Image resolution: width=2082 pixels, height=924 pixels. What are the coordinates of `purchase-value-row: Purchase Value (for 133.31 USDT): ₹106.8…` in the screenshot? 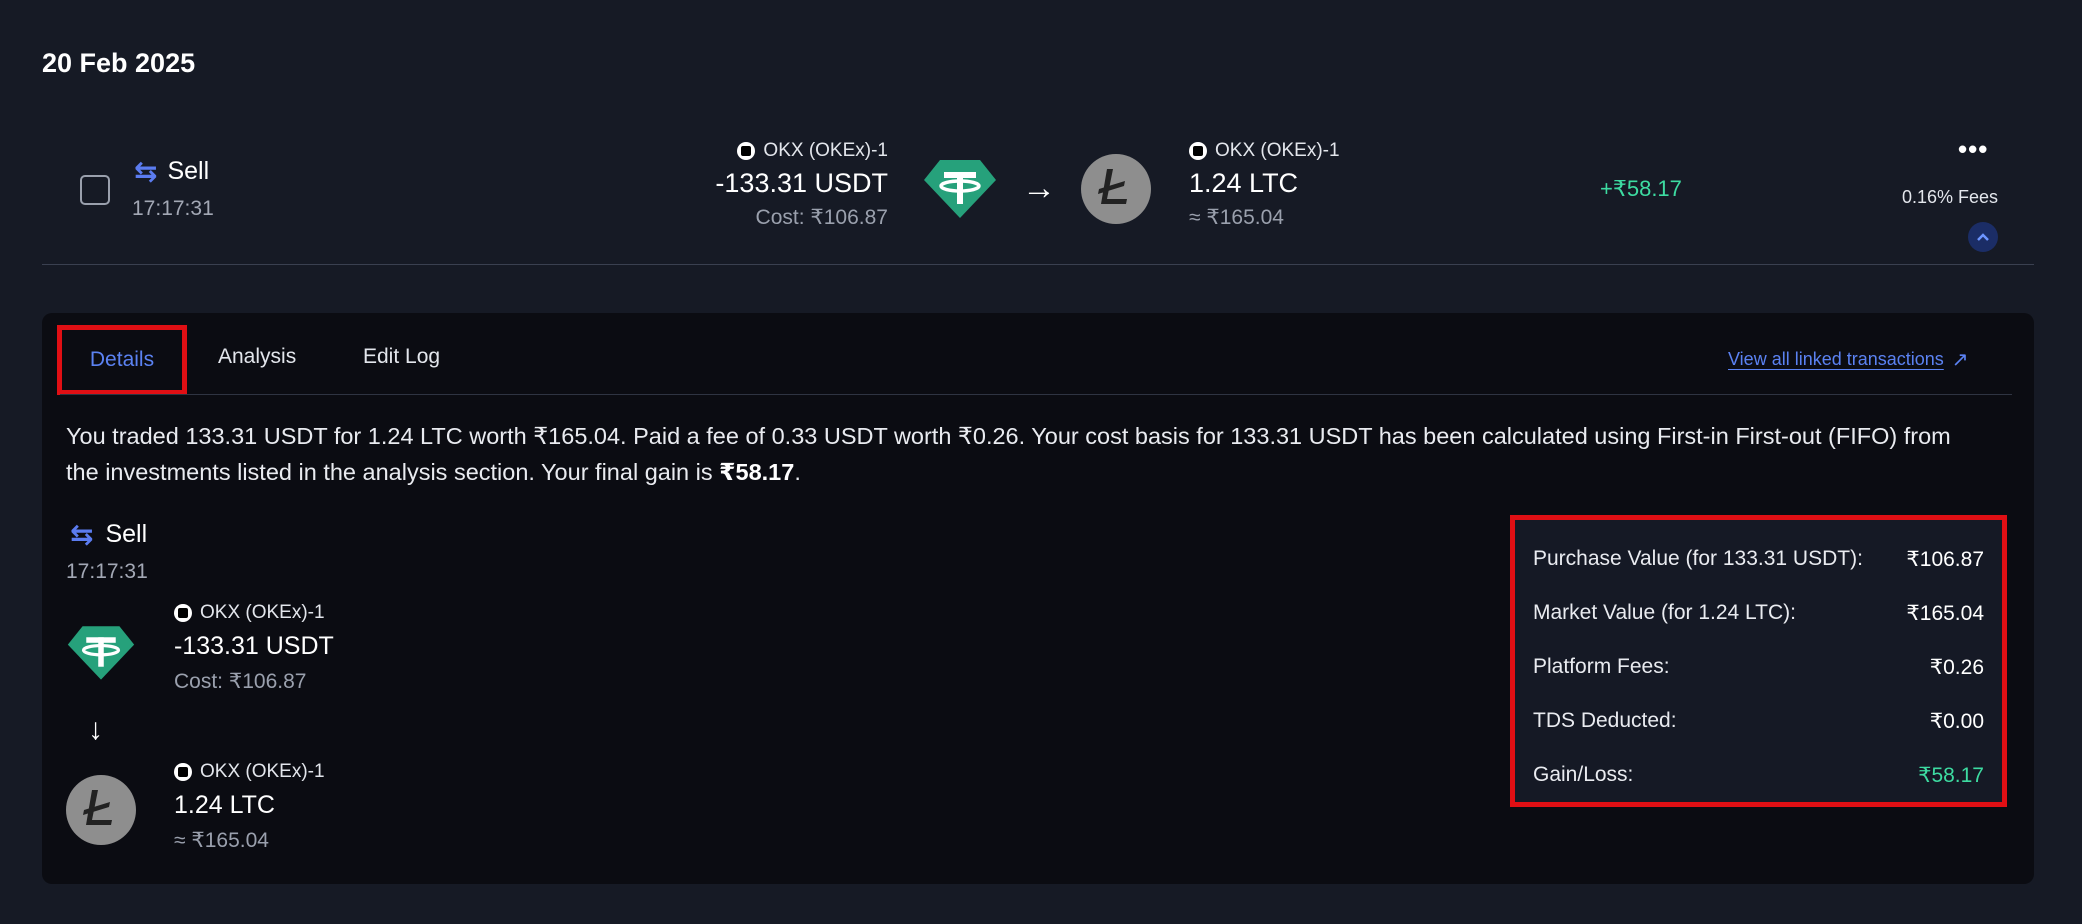 It's located at (1758, 559).